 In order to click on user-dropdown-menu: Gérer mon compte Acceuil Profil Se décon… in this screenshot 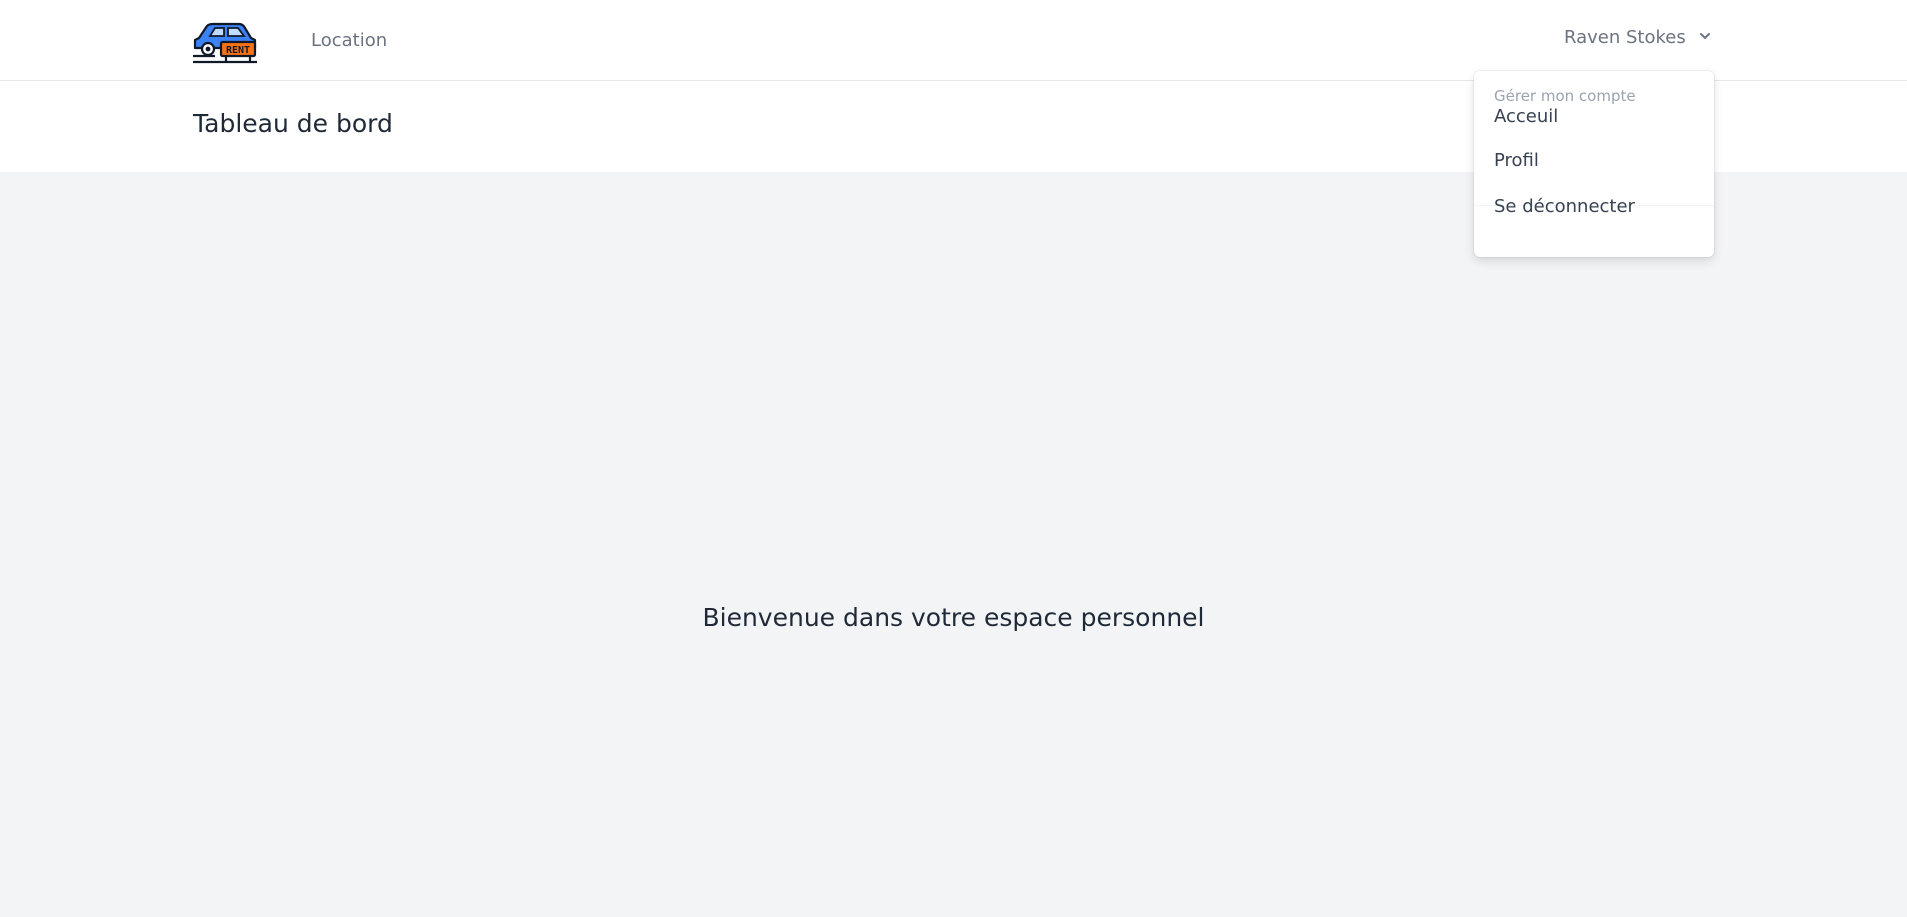, I will do `click(1594, 164)`.